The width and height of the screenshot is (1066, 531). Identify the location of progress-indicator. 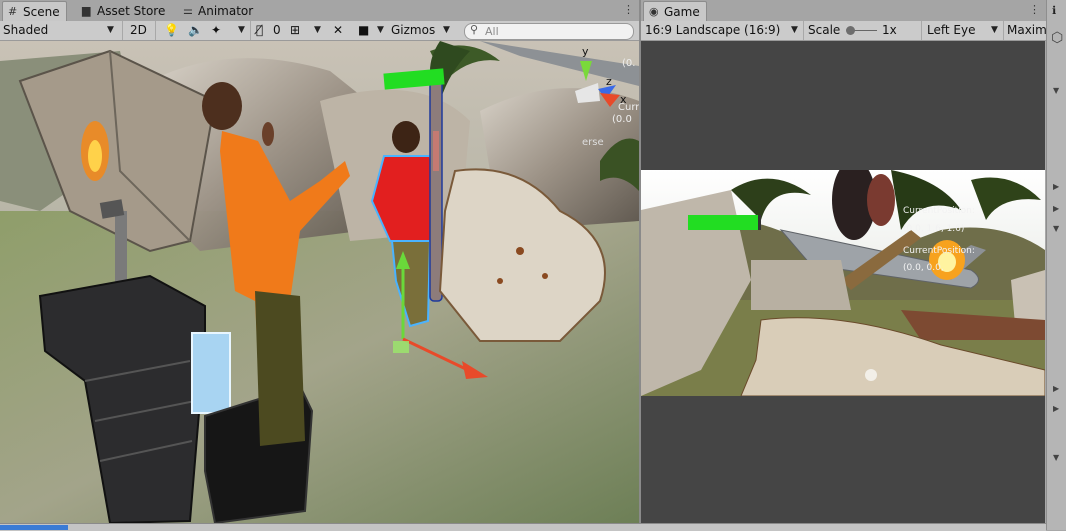
(34, 527).